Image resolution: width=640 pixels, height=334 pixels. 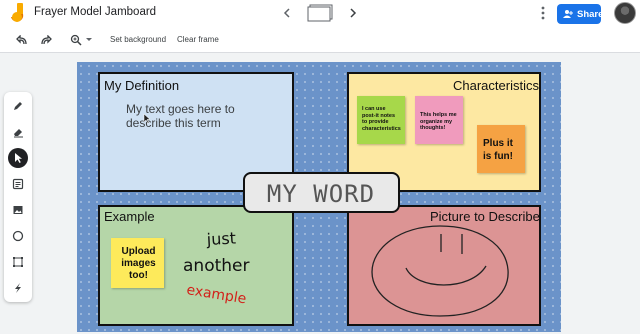 What do you see at coordinates (22, 40) in the screenshot?
I see `undo-icon` at bounding box center [22, 40].